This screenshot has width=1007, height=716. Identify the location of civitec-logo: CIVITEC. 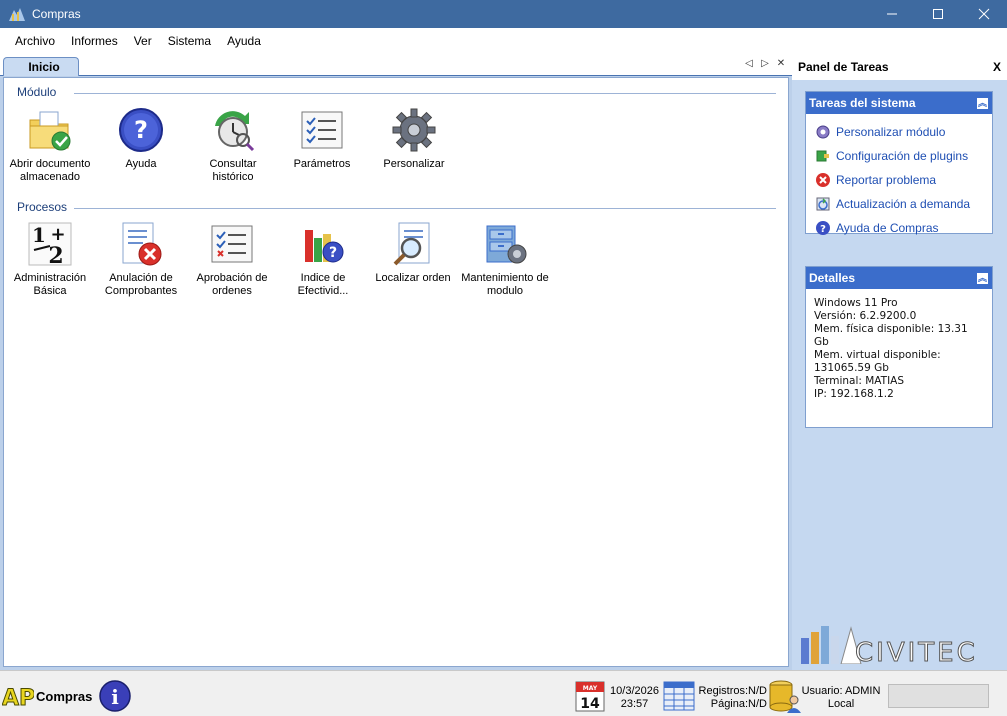
(889, 645).